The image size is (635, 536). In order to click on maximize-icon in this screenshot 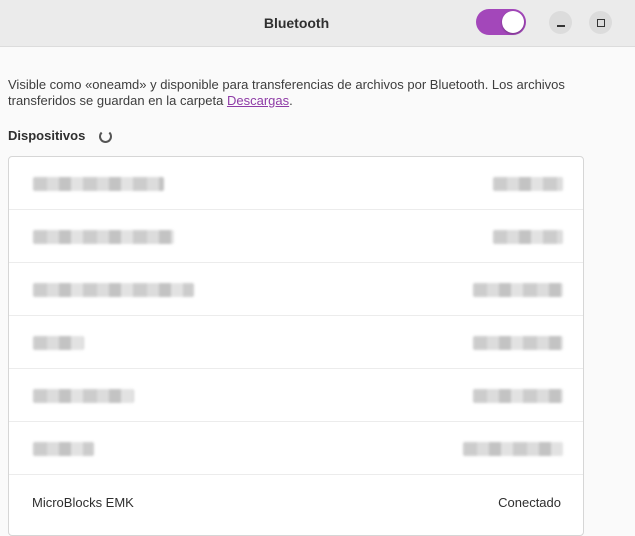, I will do `click(600, 22)`.